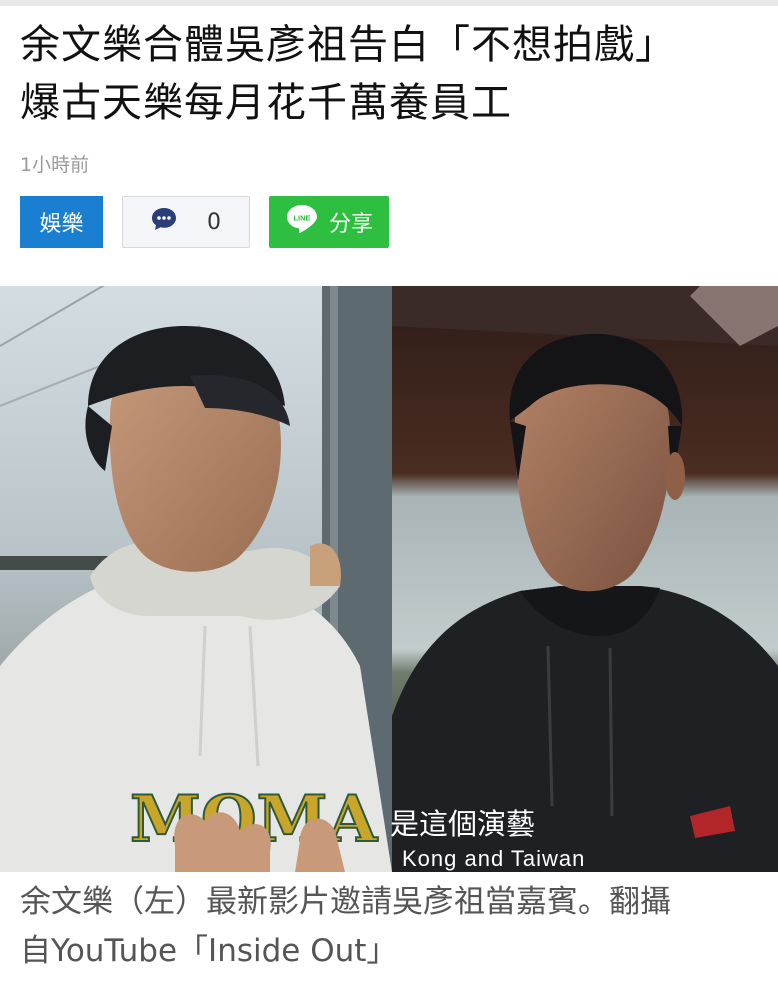 This screenshot has width=778, height=1000. I want to click on comment-count-button: 0, so click(186, 222).